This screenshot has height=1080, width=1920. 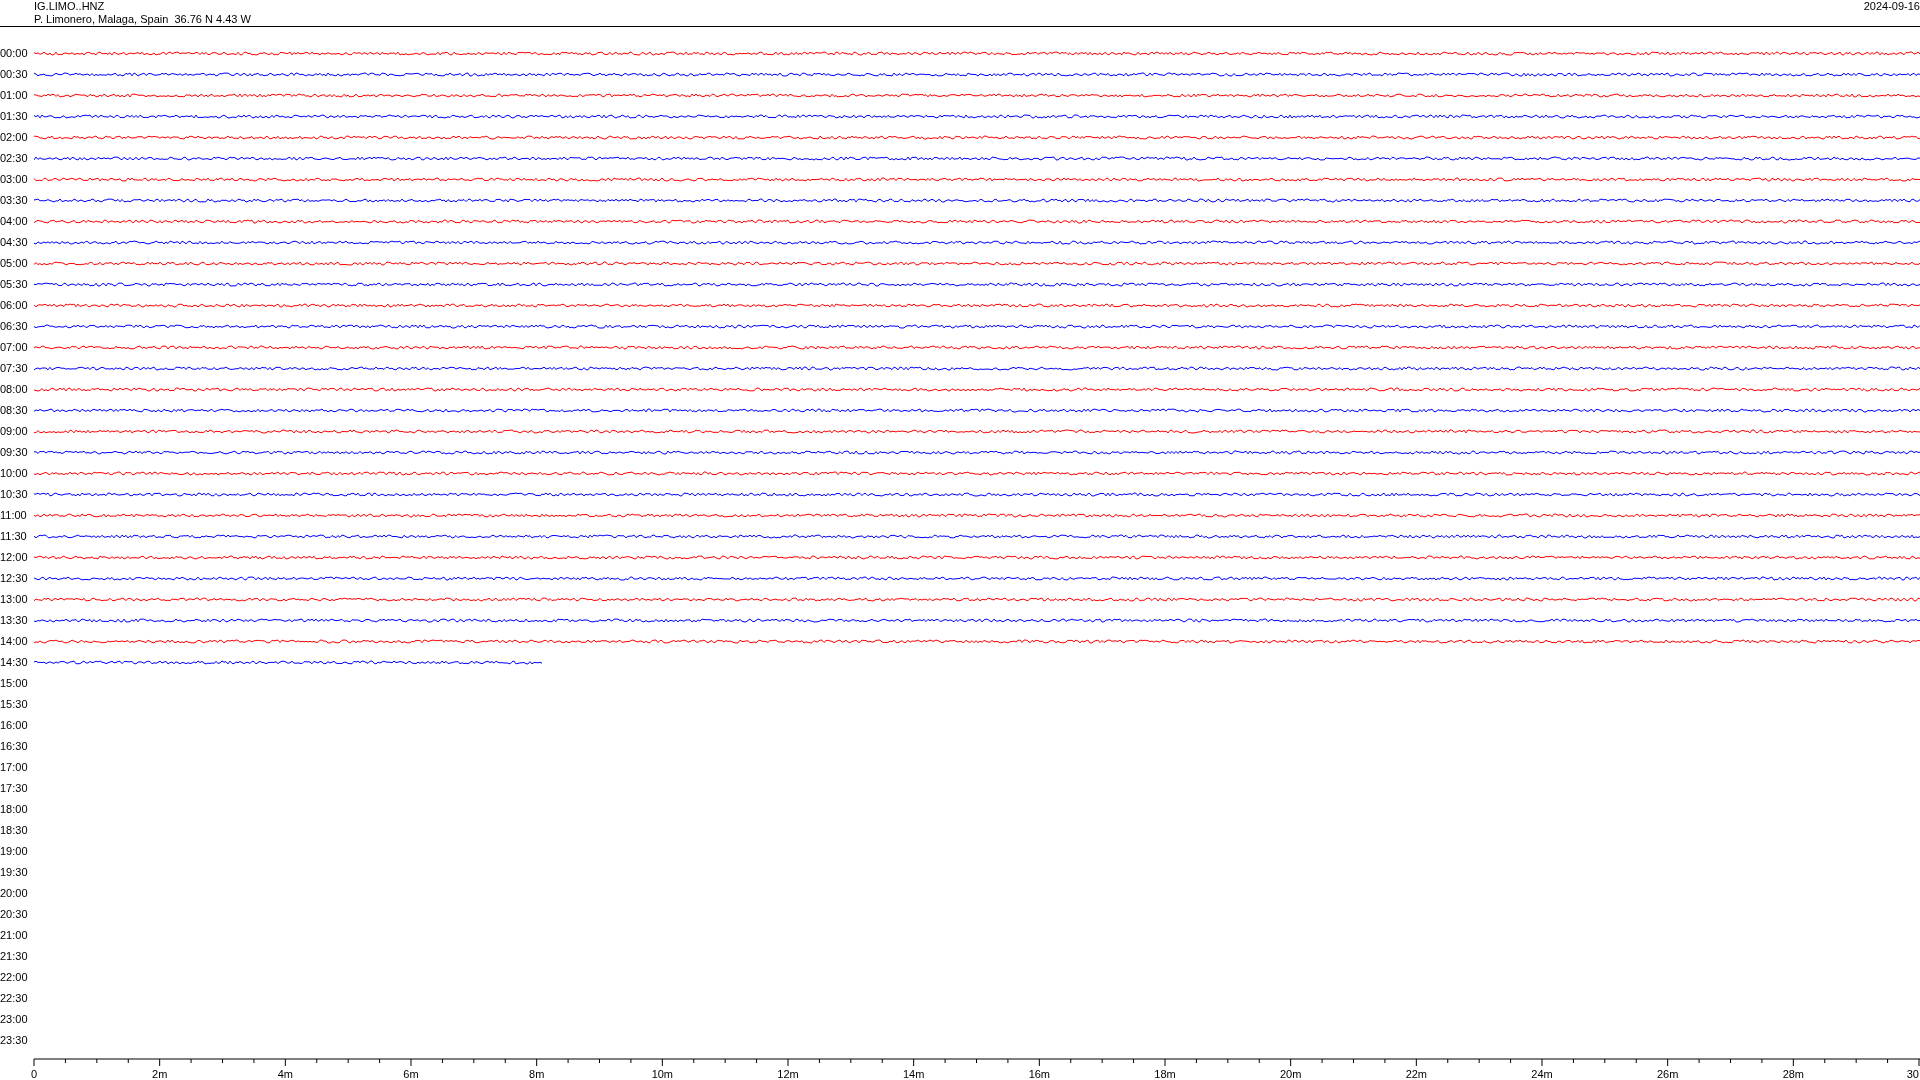 I want to click on axis-tick-label: 4m, so click(x=285, y=1074).